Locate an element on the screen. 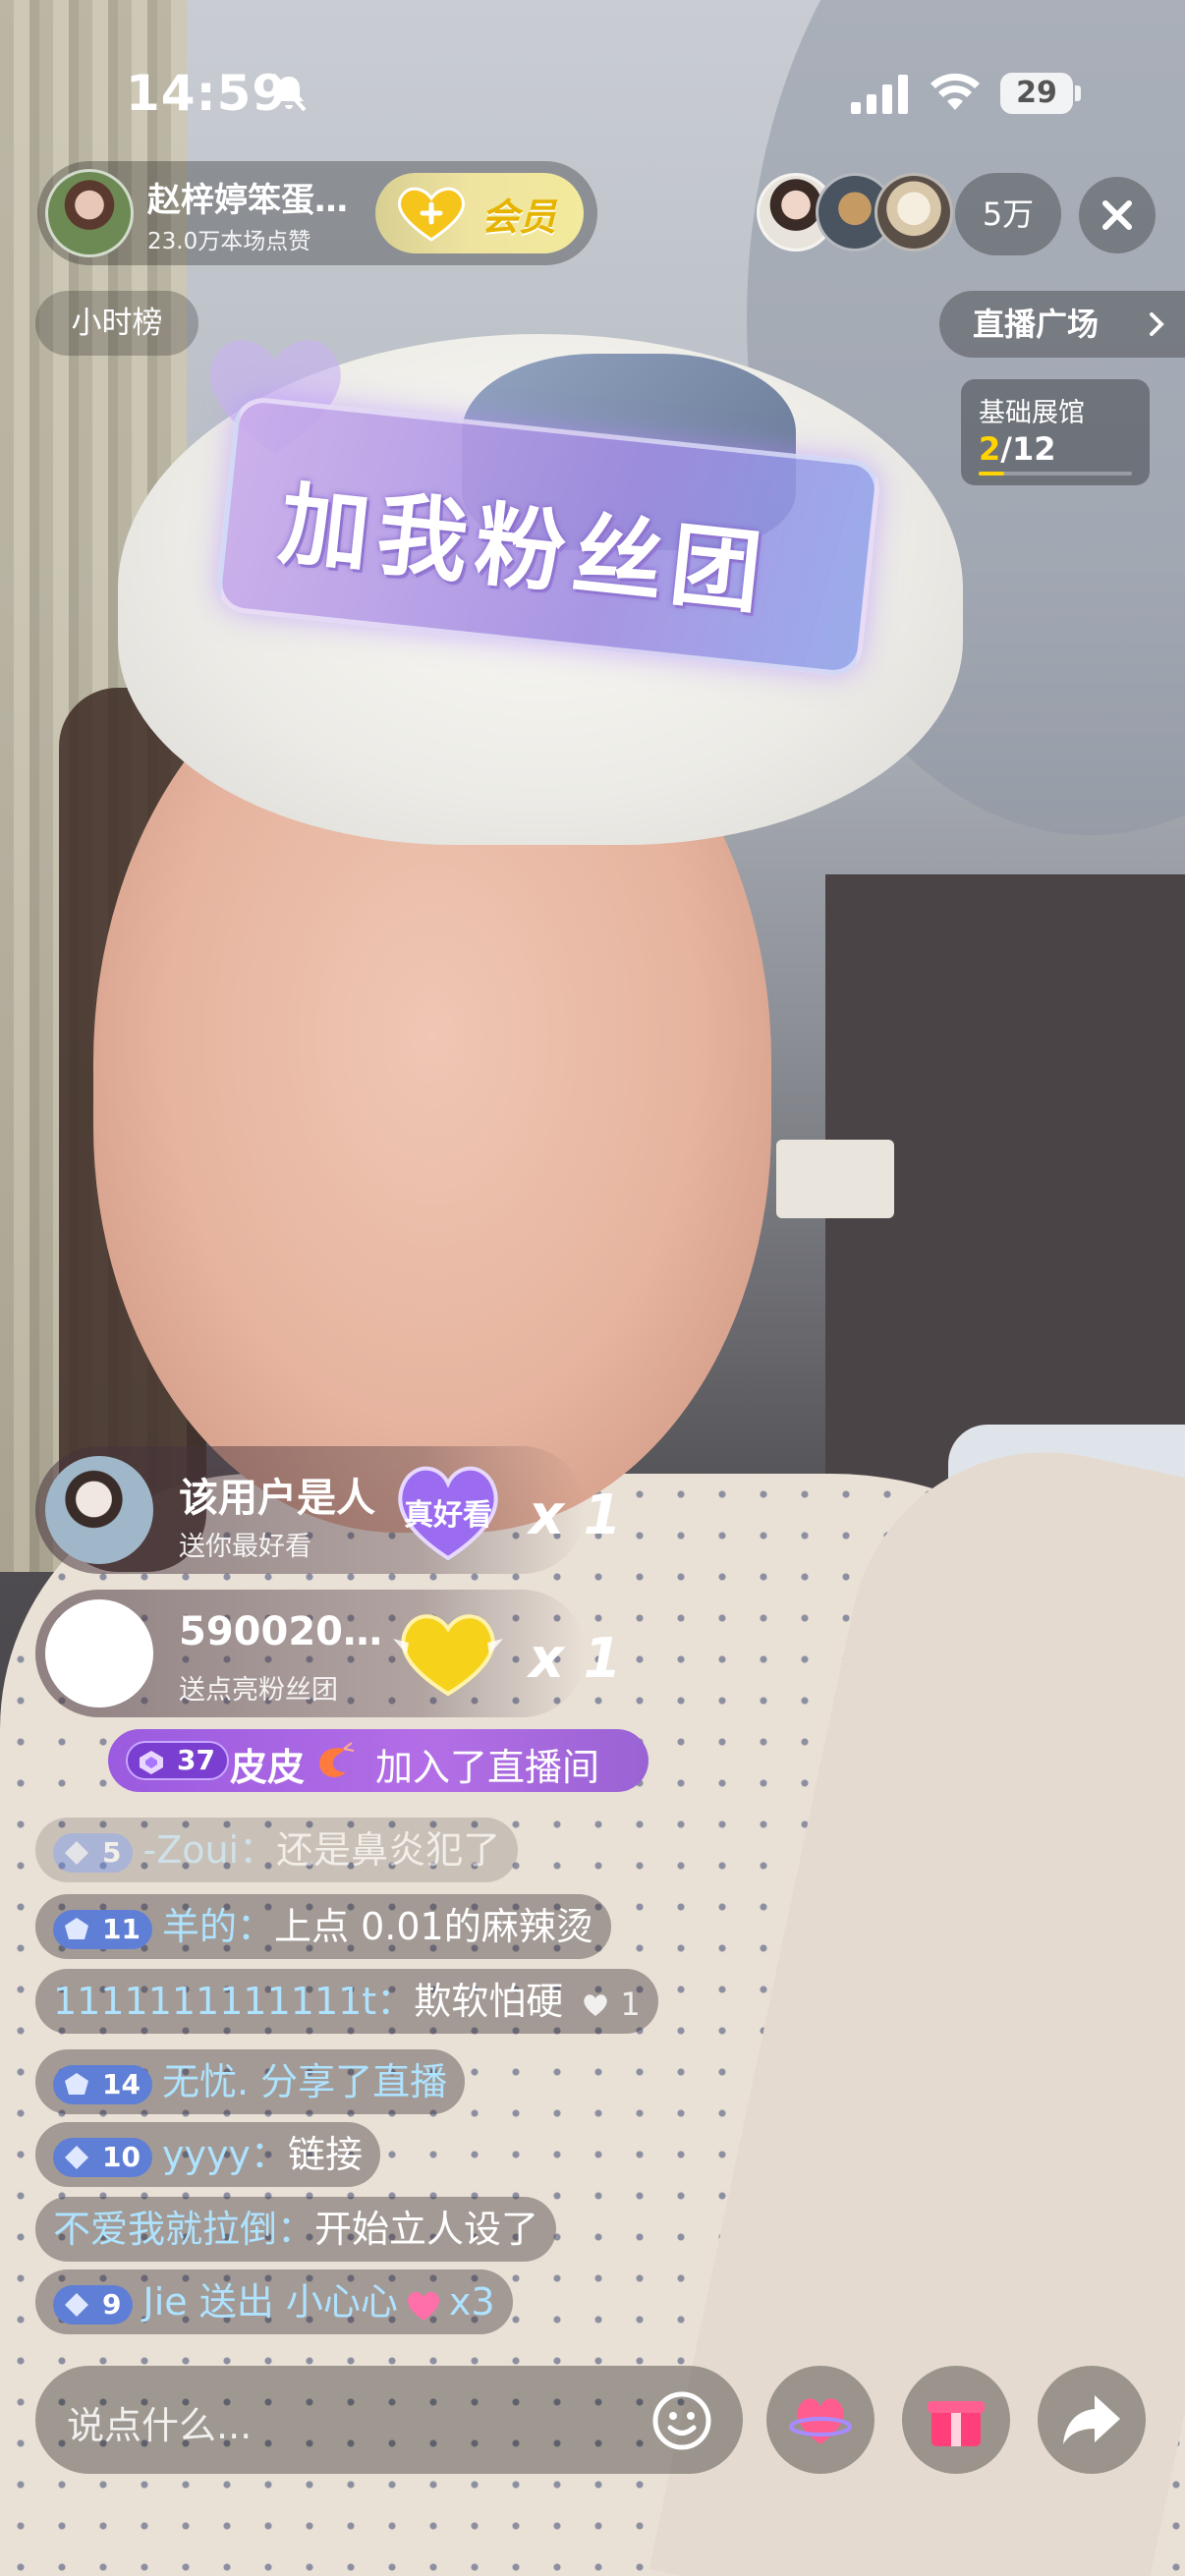 The image size is (1185, 2576). share-arrow-icon is located at coordinates (1092, 2419).